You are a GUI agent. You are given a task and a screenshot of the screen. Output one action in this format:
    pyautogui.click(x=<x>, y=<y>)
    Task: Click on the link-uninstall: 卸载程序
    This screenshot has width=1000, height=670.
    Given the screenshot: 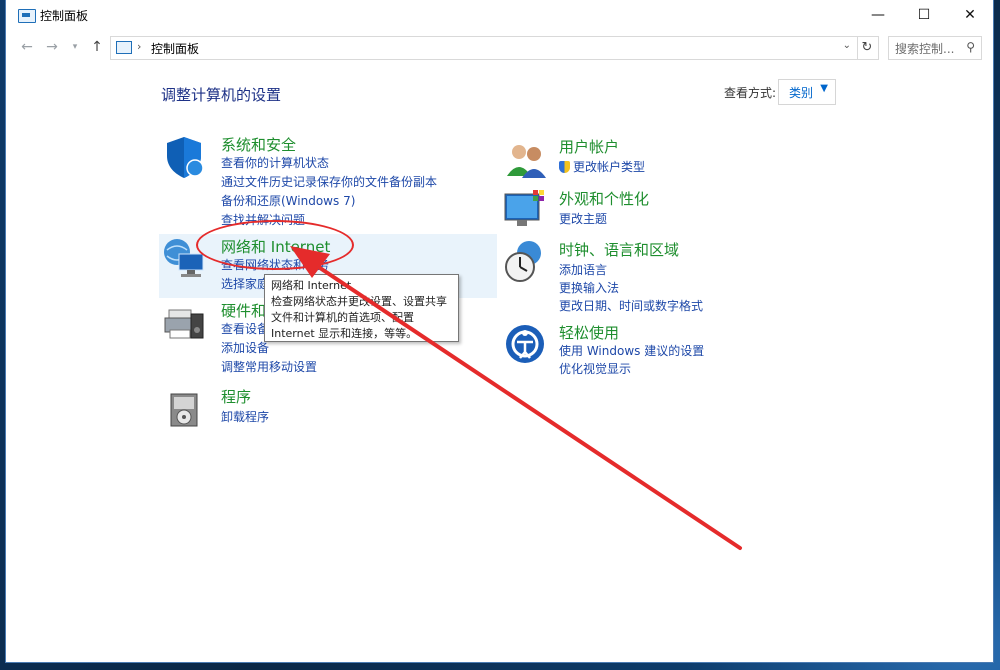 What is the action you would take?
    pyautogui.click(x=245, y=416)
    